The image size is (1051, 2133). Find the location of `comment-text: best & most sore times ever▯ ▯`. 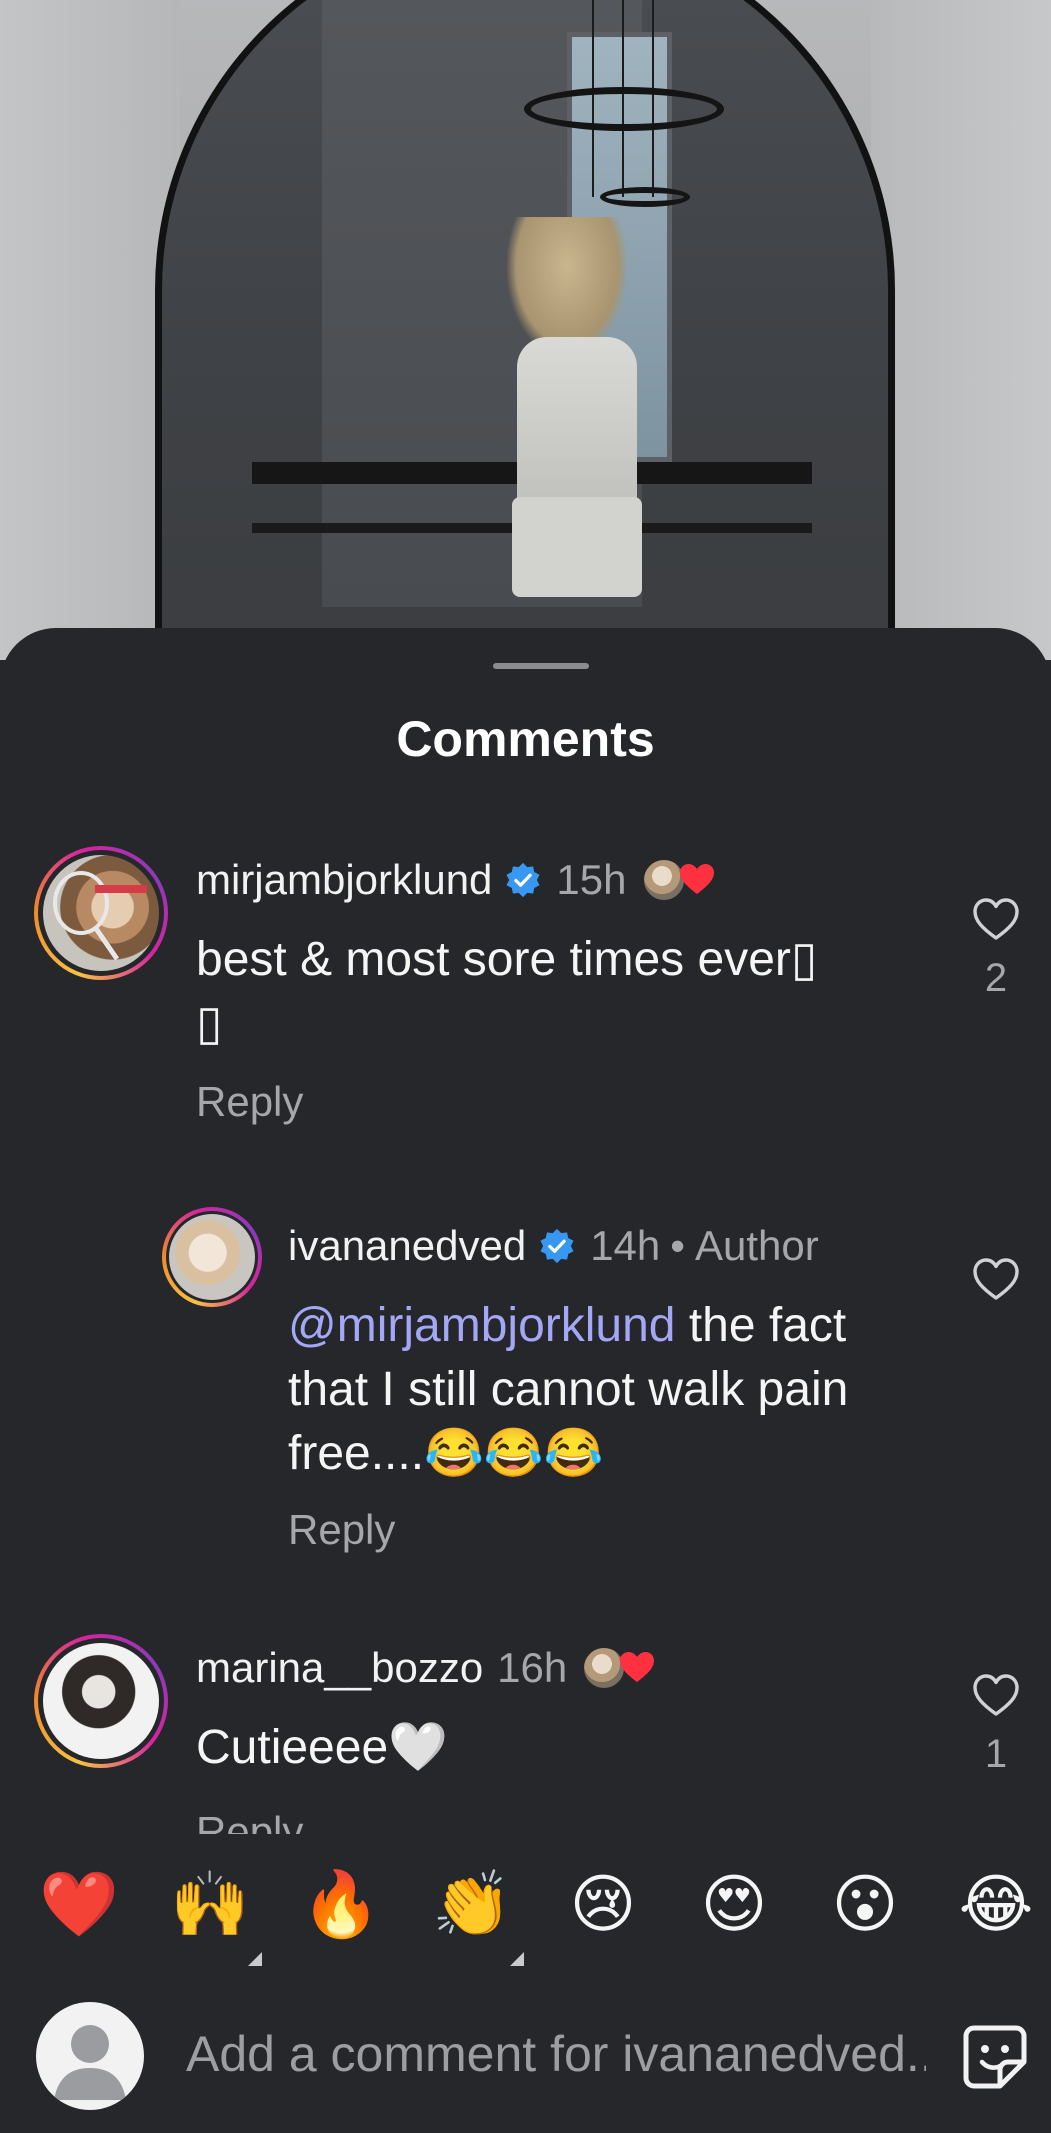

comment-text: best & most sore times ever▯ ▯ is located at coordinates (507, 991).